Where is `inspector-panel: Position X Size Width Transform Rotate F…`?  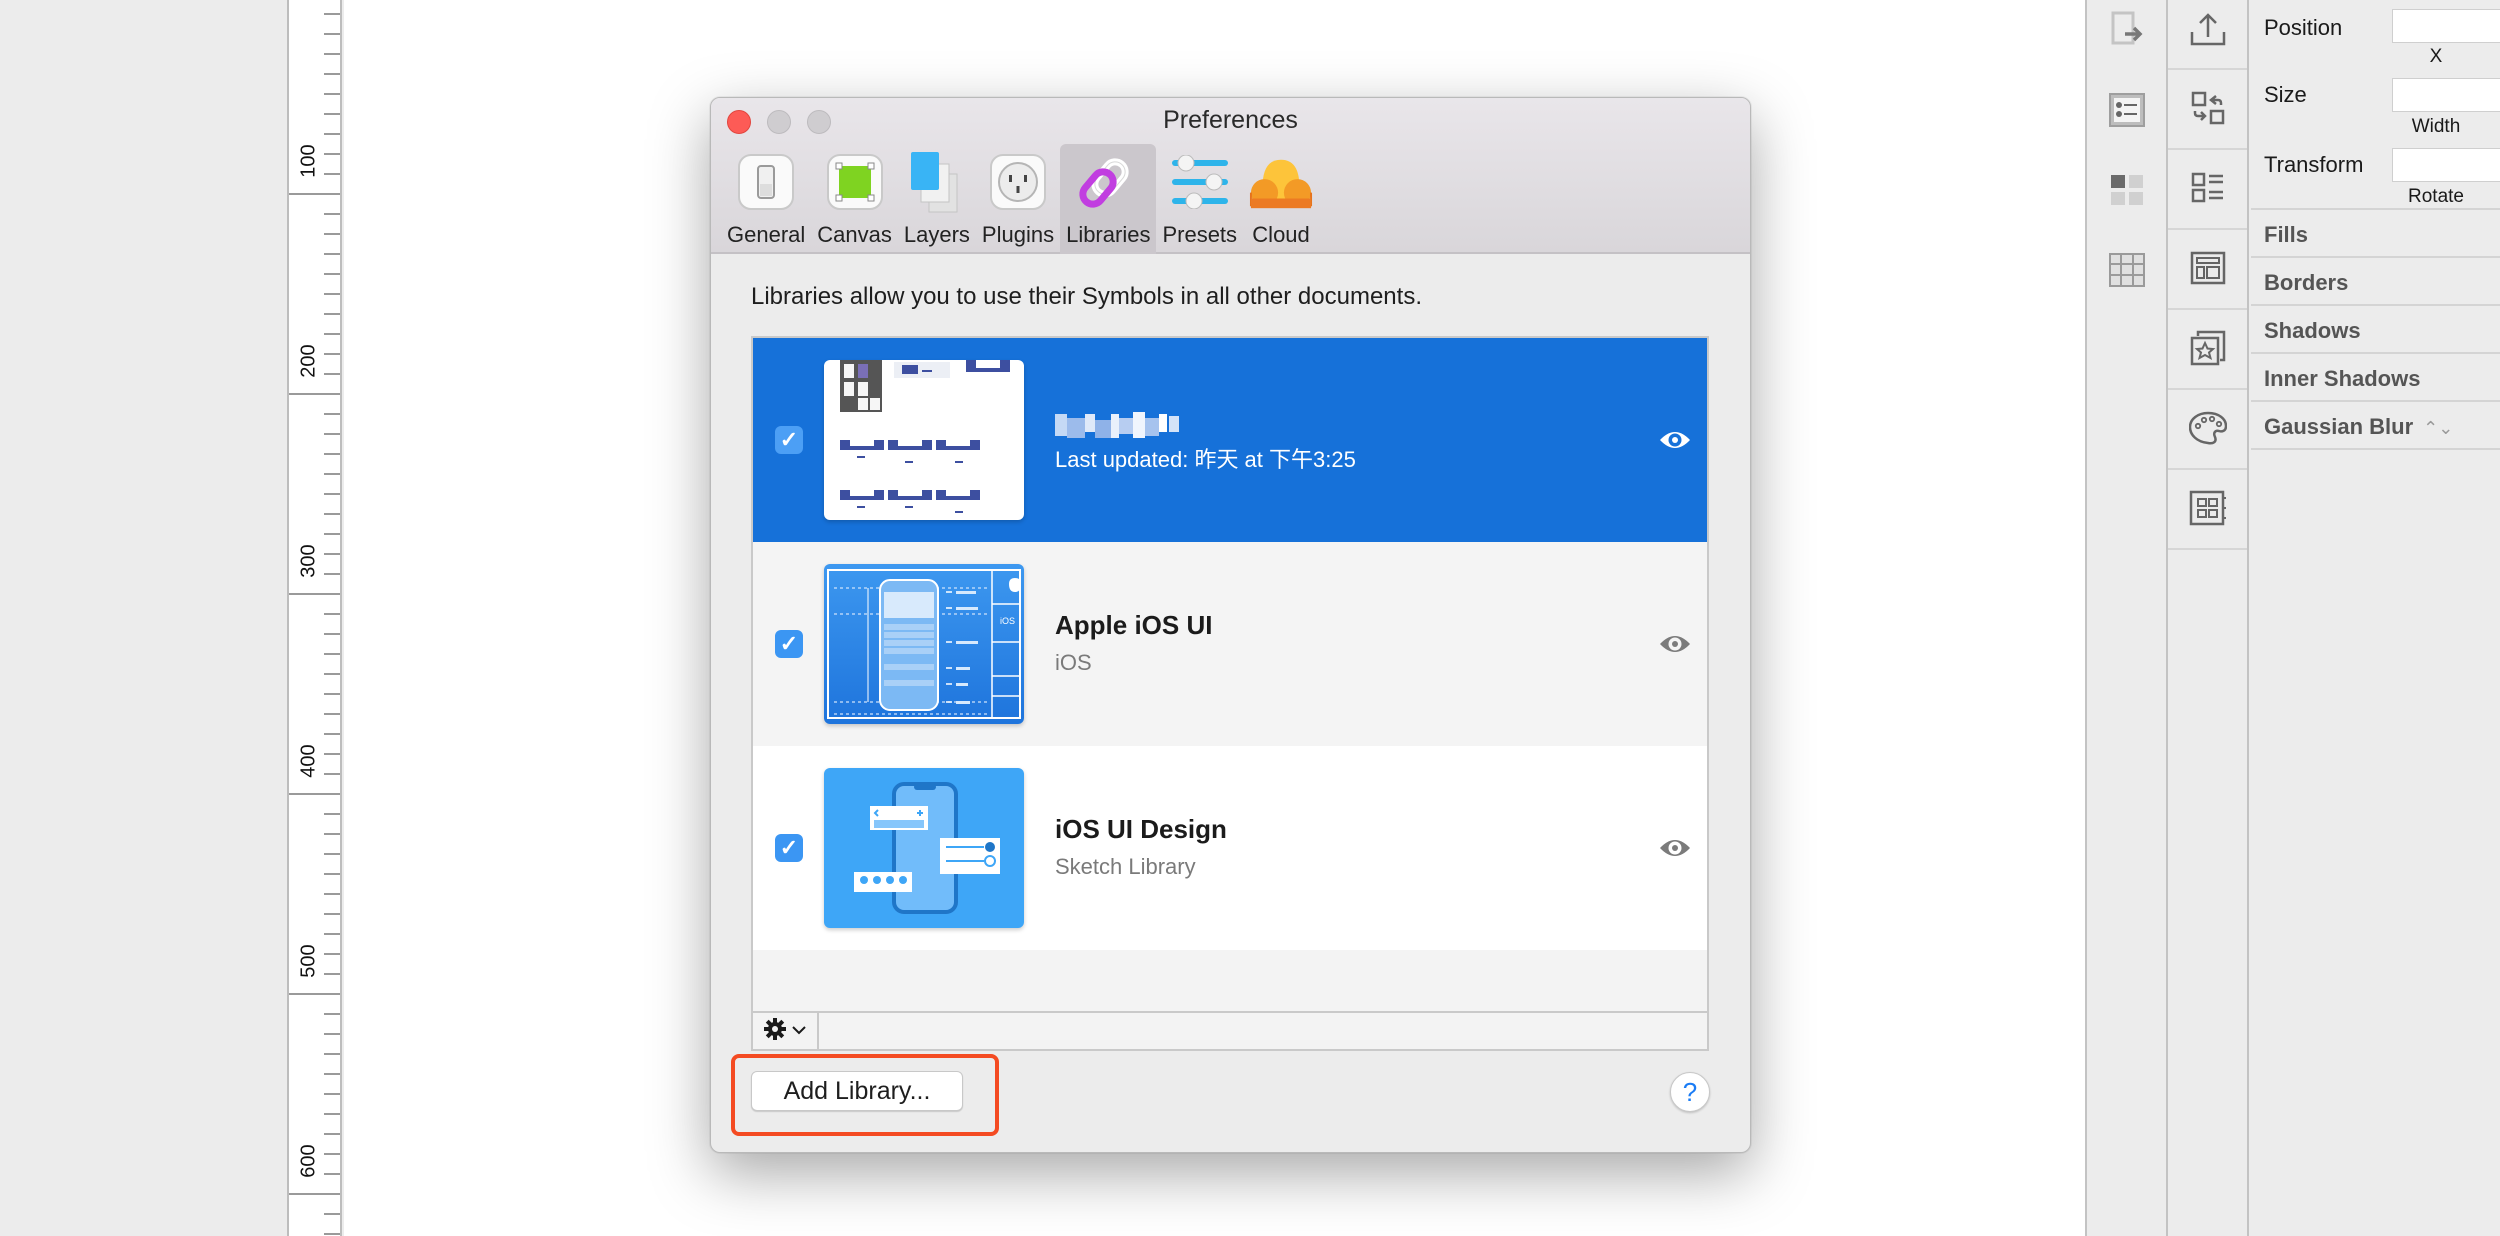 inspector-panel: Position X Size Width Transform Rotate F… is located at coordinates (2375, 618).